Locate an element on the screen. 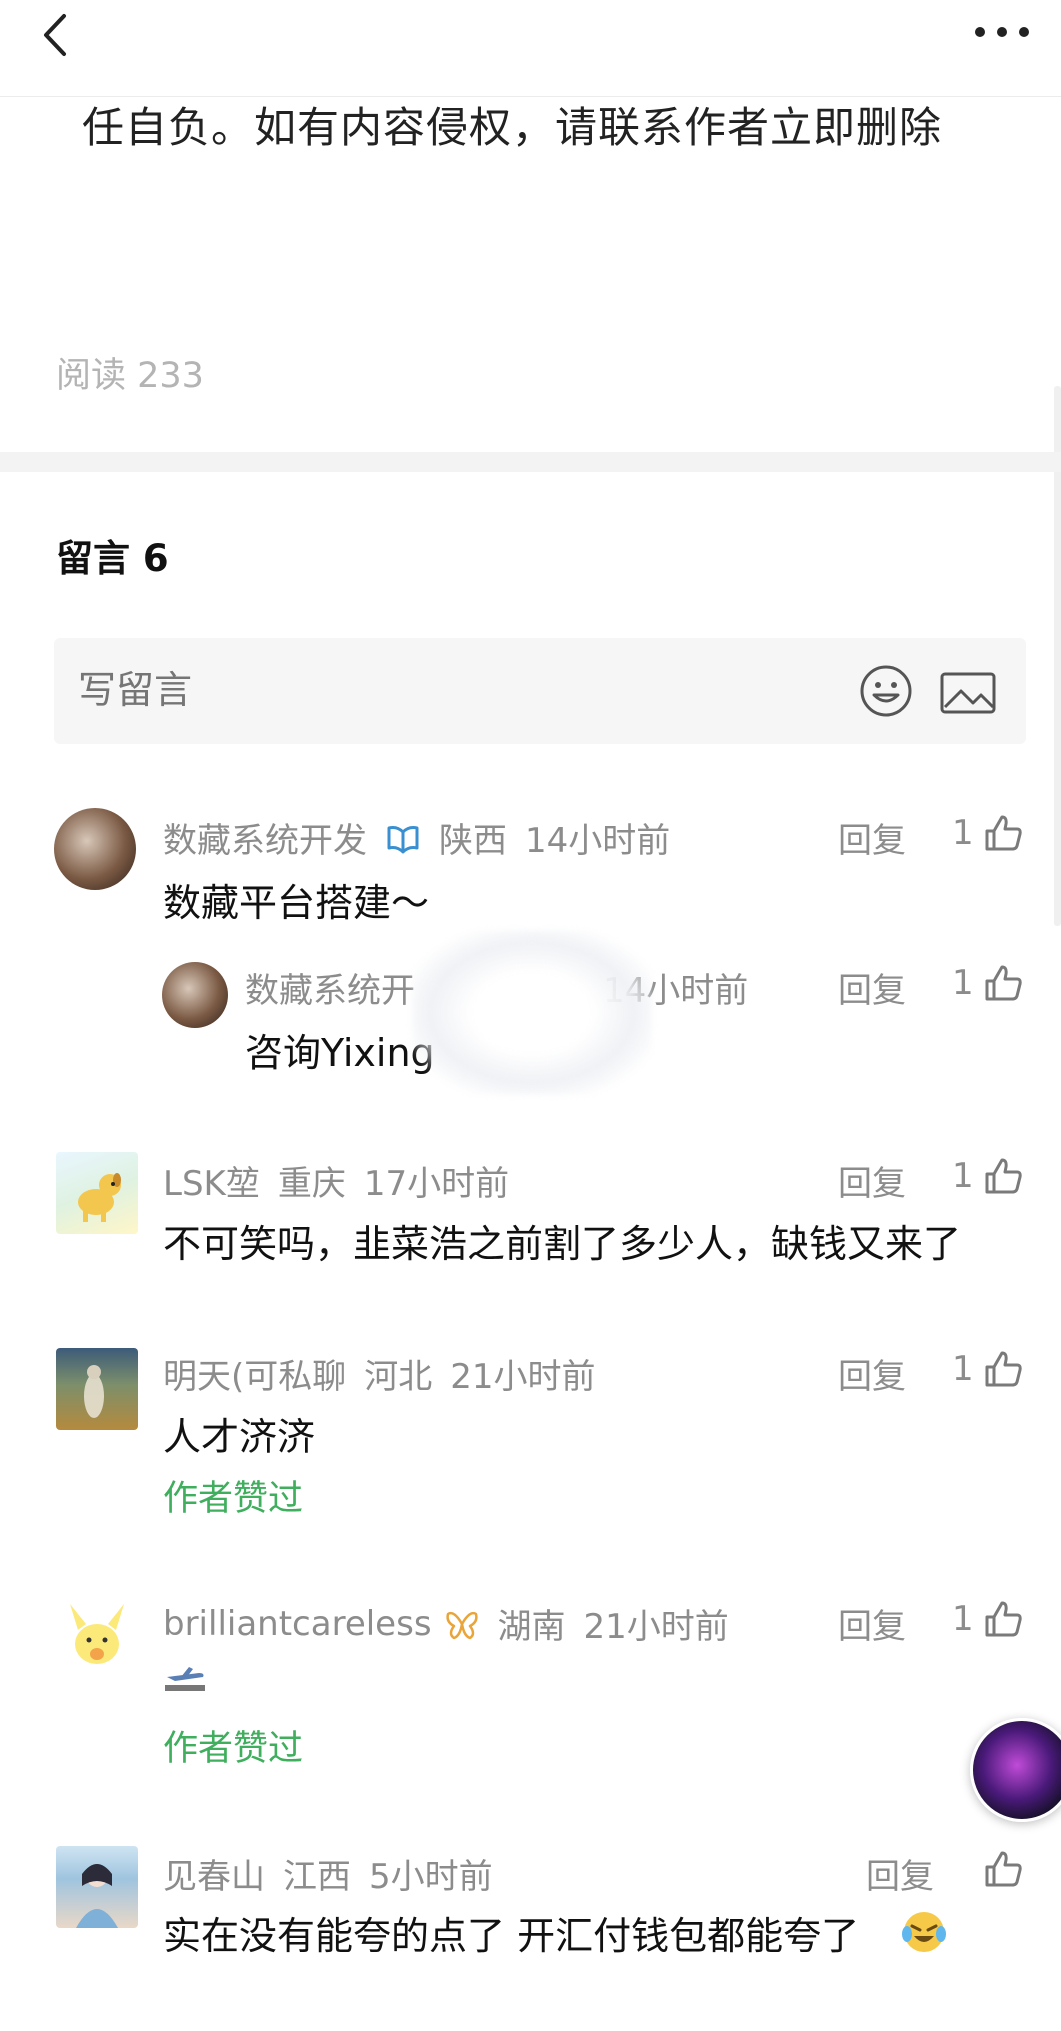  comment-text: 不可笑吗，韭菜浩之前割了多少人，缺钱又来了 is located at coordinates (562, 1244).